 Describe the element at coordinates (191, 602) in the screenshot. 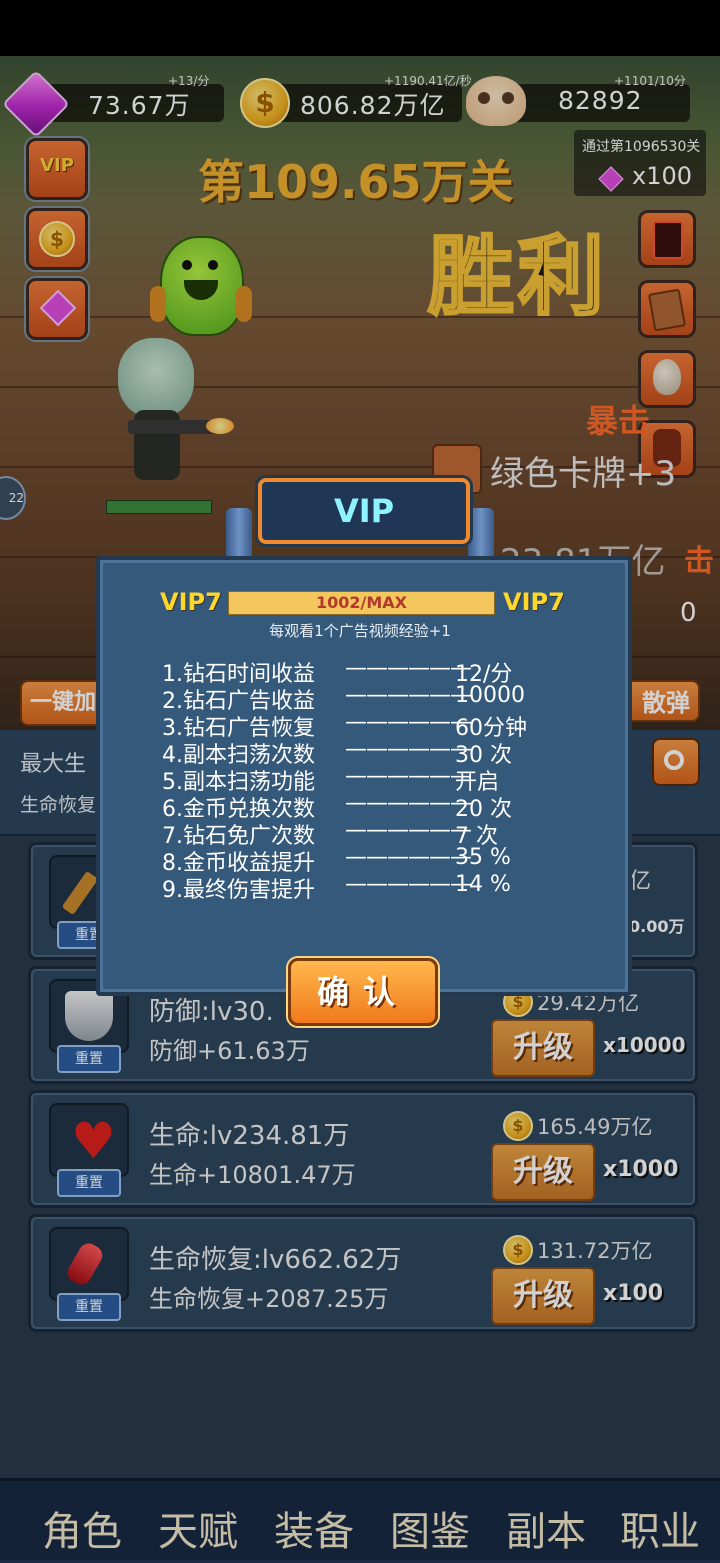

I see `vip-level-current: VIP7` at that location.